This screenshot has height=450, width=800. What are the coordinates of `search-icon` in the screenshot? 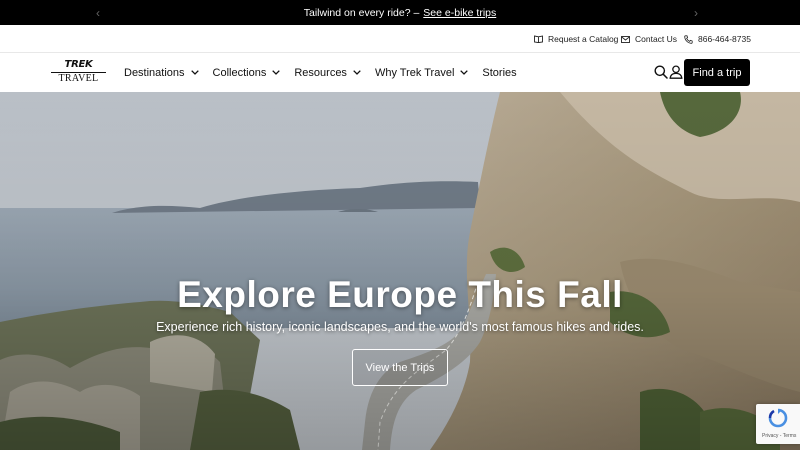 It's located at (661, 72).